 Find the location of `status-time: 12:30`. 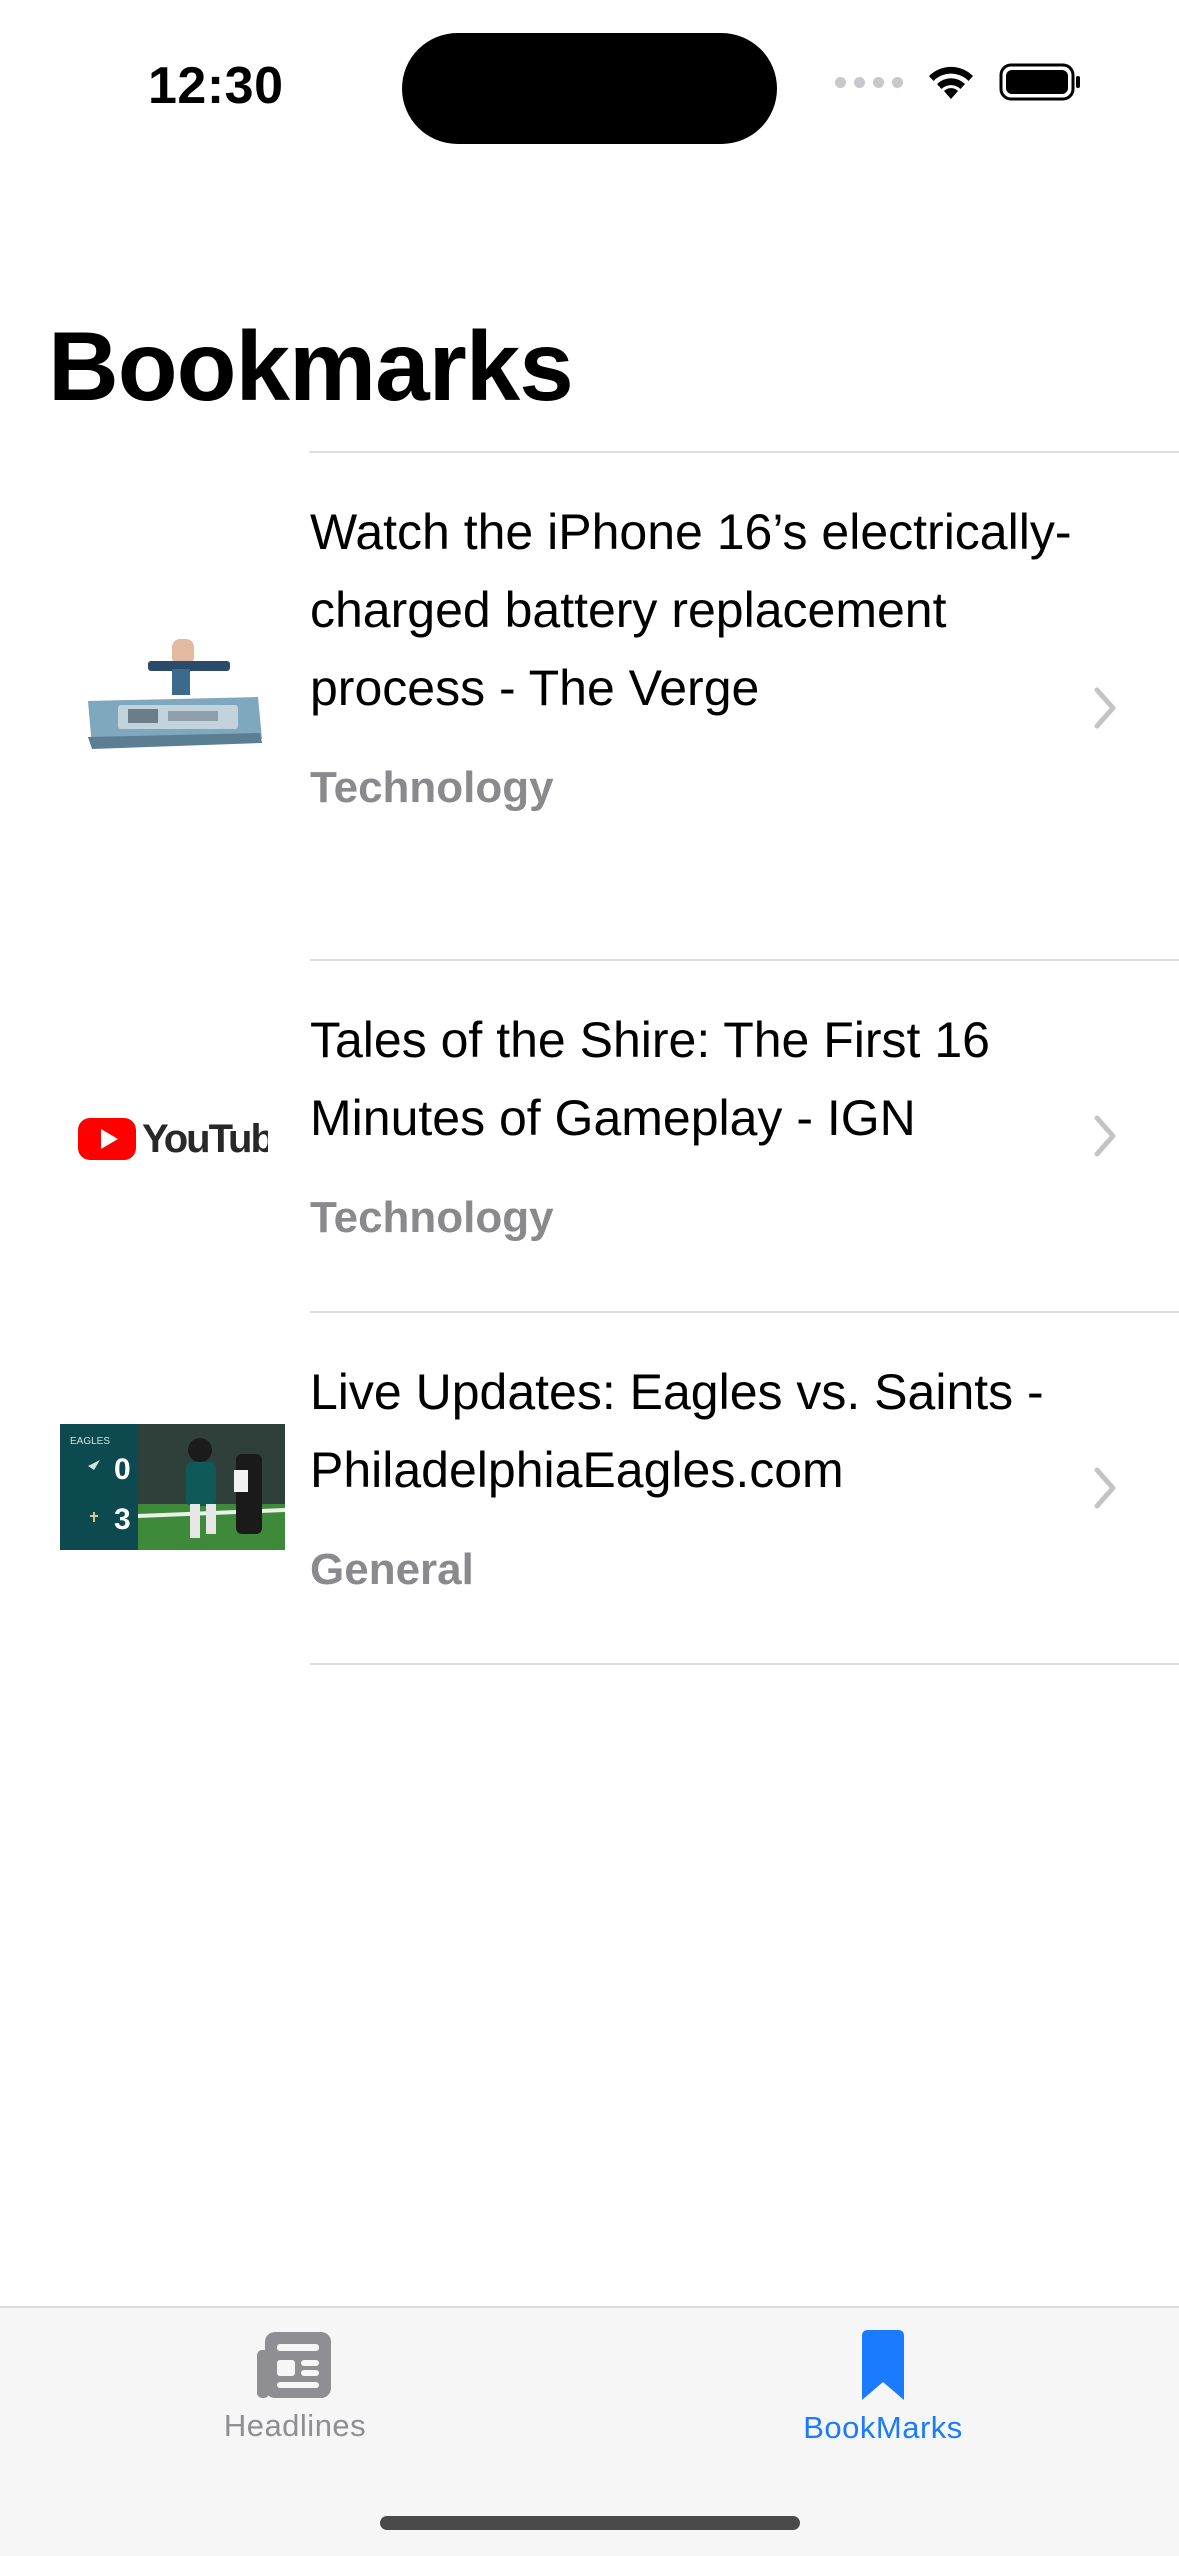

status-time: 12:30 is located at coordinates (216, 86).